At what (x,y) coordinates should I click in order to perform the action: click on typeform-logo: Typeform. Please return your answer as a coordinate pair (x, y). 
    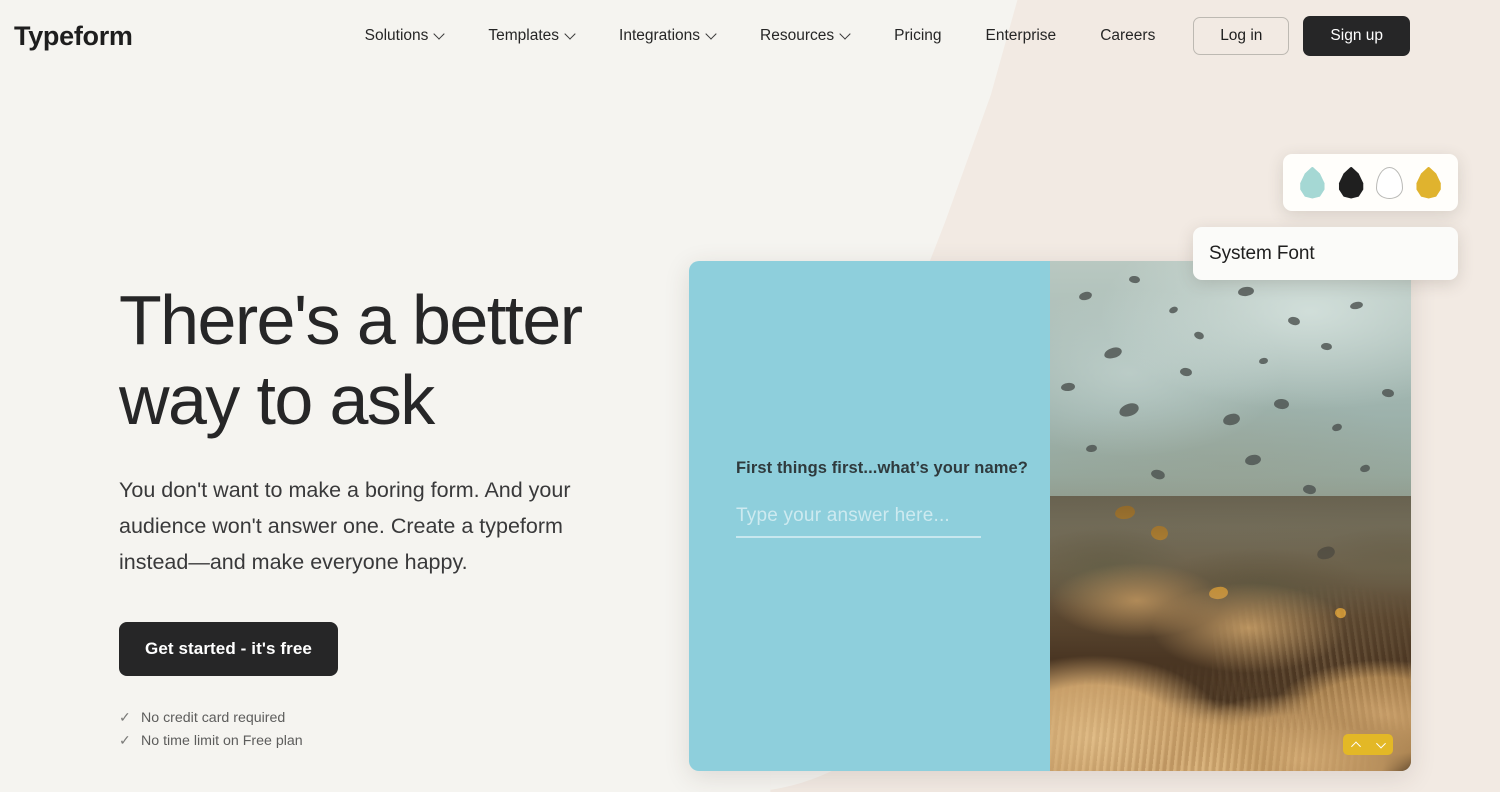
    Looking at the image, I should click on (73, 36).